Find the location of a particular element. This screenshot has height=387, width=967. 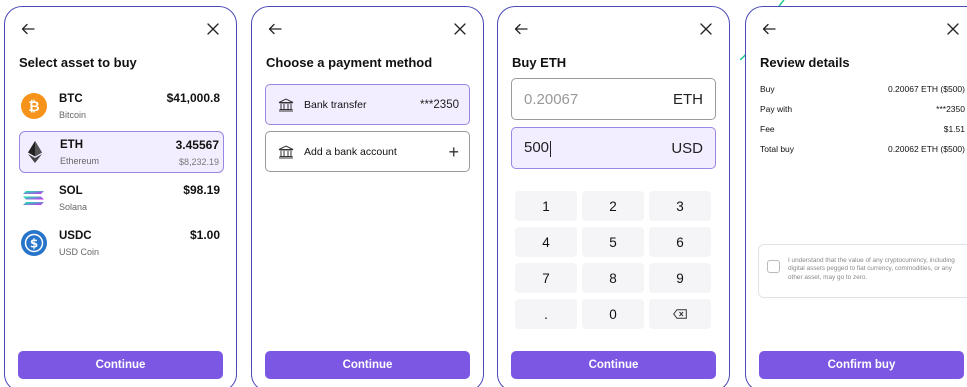

review-label: Total buy is located at coordinates (777, 149).